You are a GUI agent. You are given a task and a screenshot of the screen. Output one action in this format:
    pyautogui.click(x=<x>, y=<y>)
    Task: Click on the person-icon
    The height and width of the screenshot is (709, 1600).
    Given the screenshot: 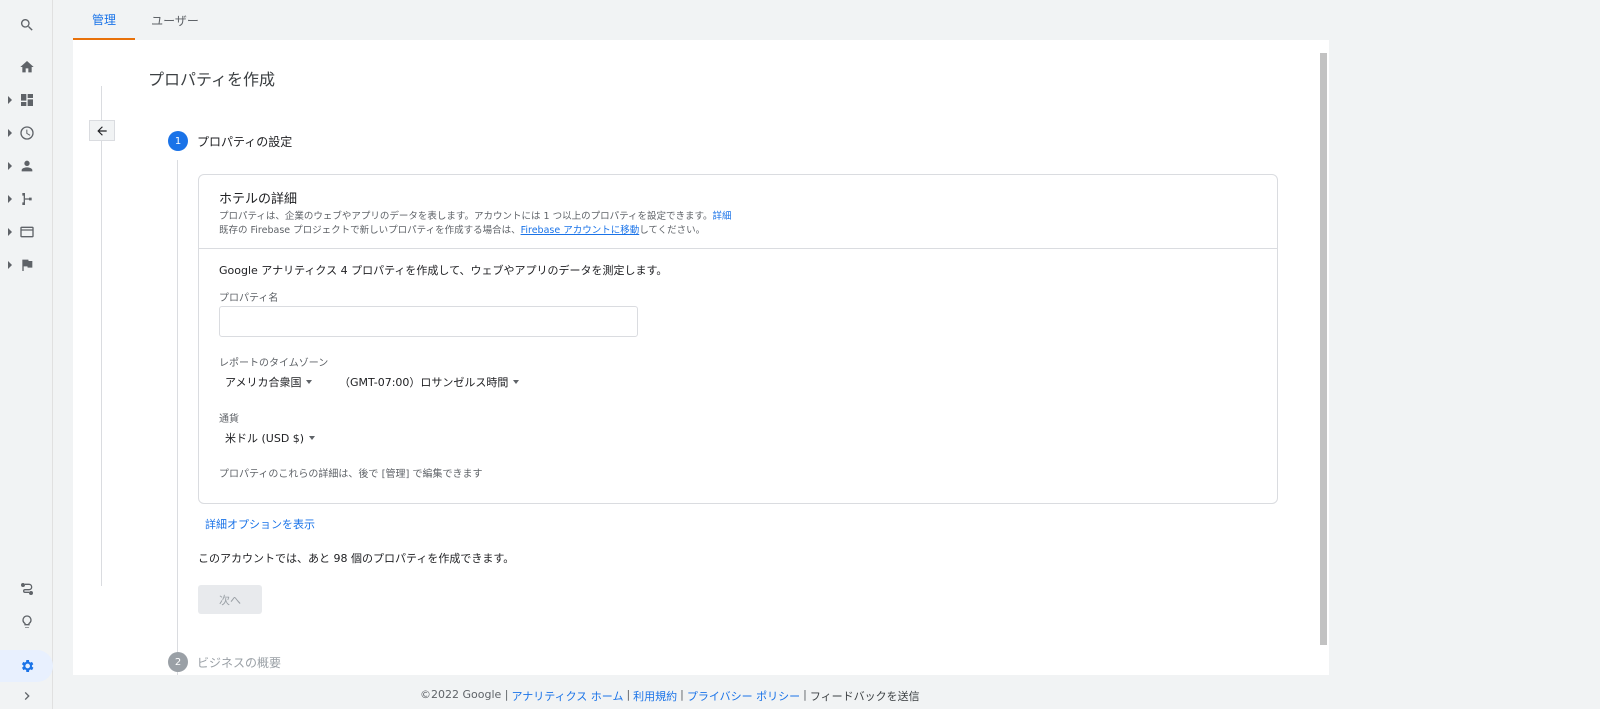 What is the action you would take?
    pyautogui.click(x=26, y=166)
    